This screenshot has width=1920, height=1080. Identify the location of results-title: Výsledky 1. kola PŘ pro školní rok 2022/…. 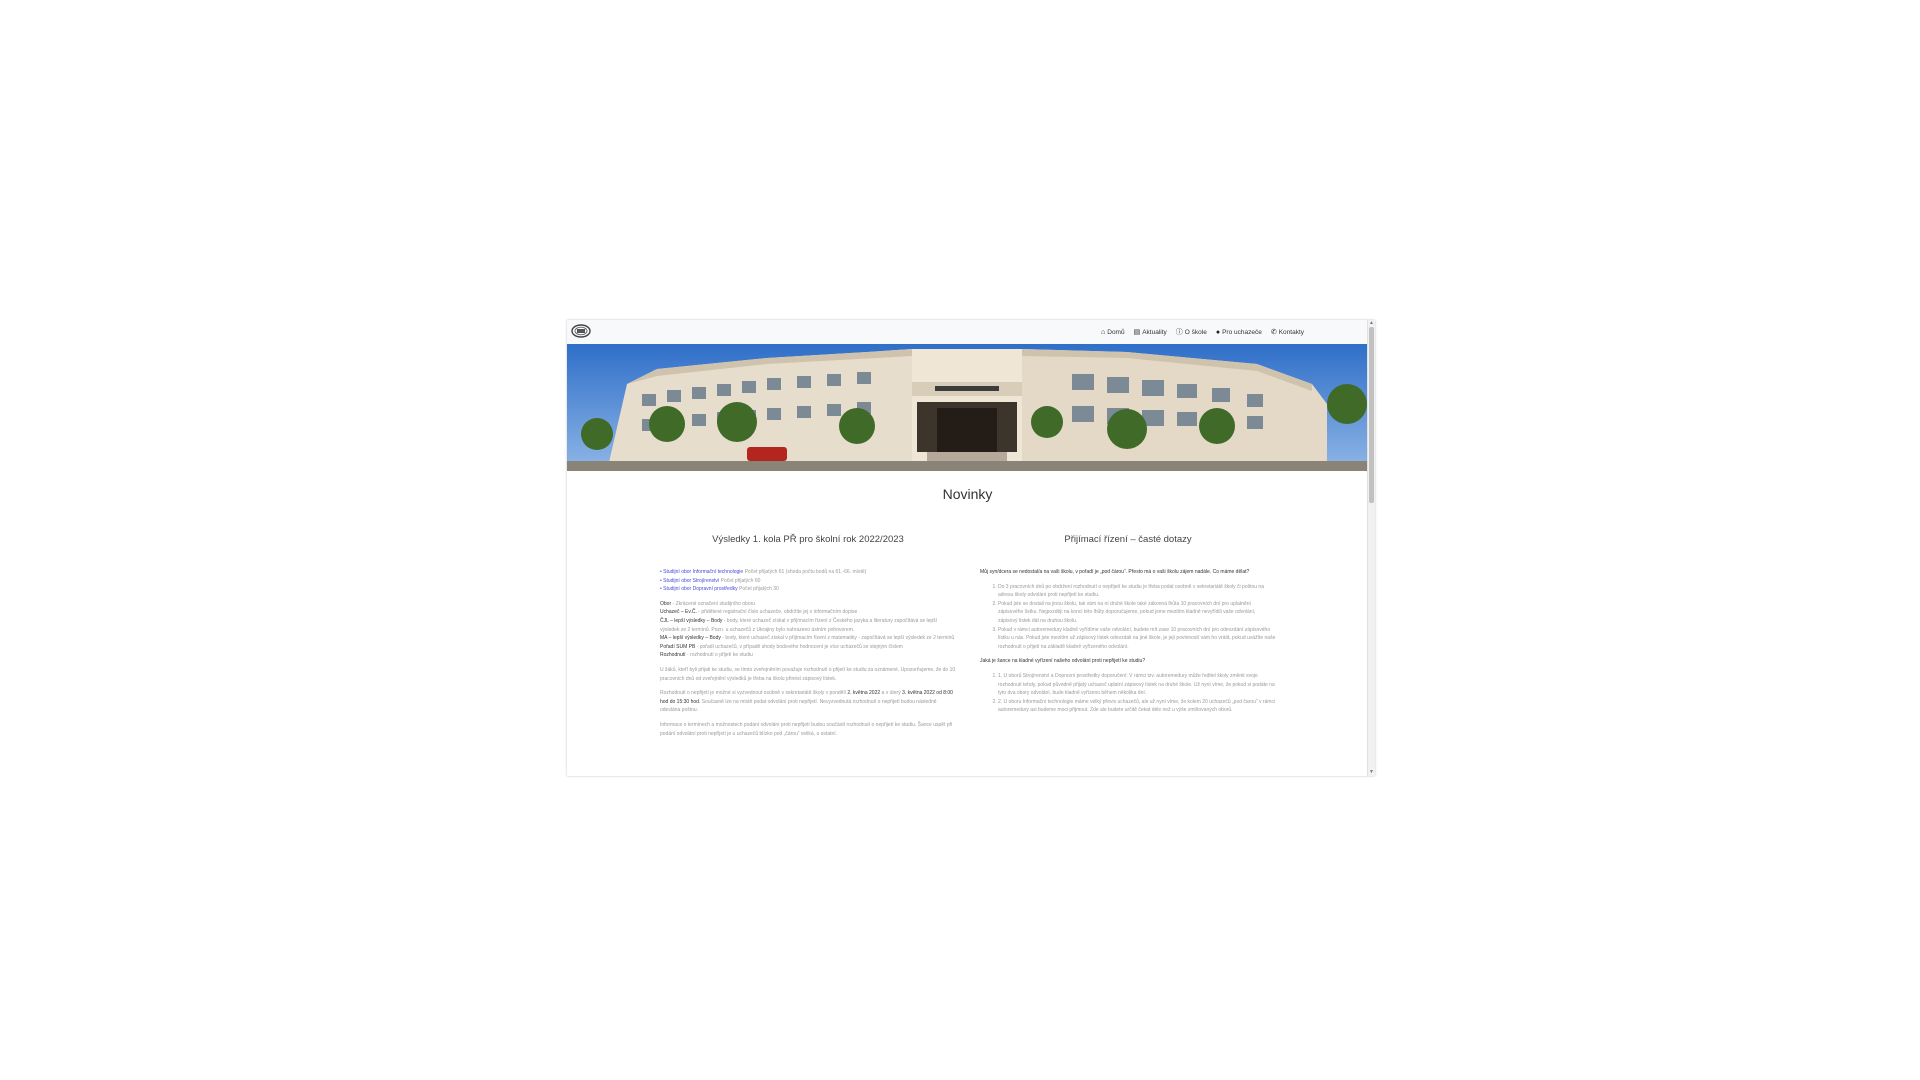
(808, 539).